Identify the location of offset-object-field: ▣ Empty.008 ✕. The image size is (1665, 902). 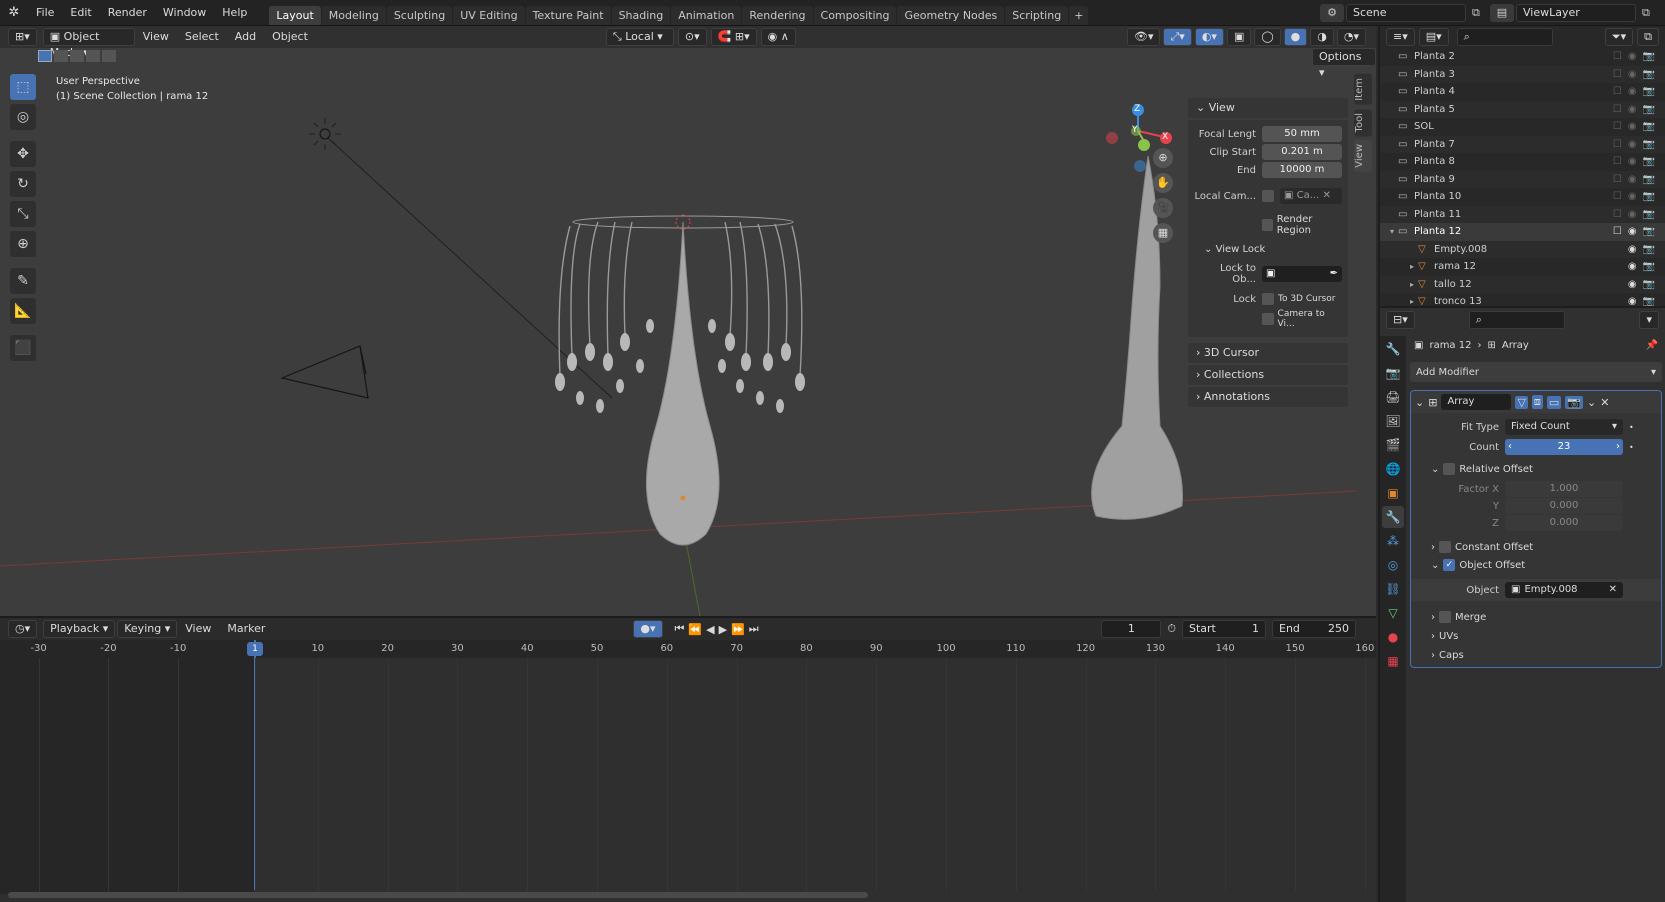
(1564, 590).